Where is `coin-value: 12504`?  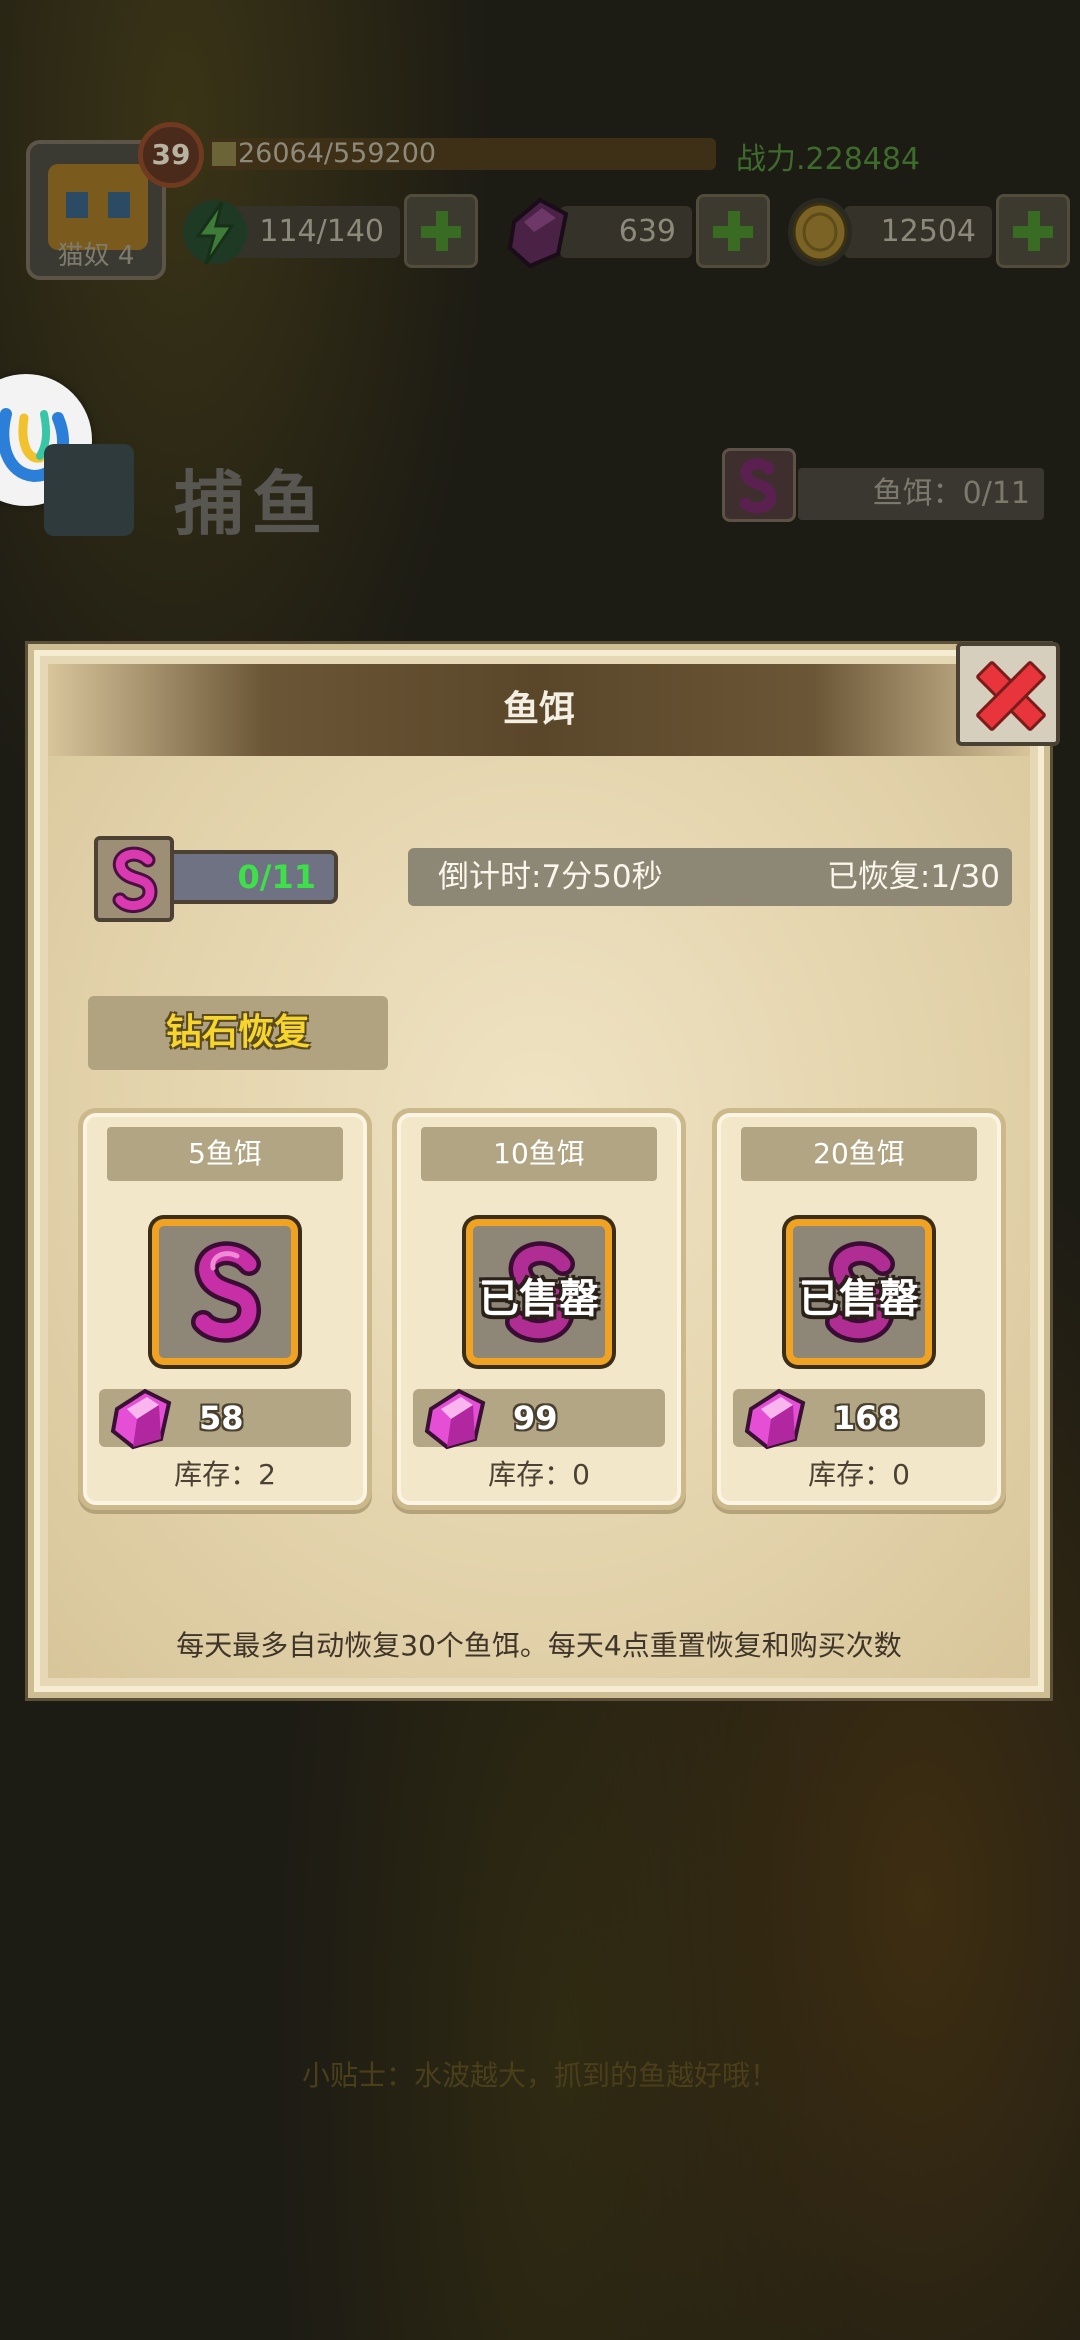
coin-value: 12504 is located at coordinates (928, 231).